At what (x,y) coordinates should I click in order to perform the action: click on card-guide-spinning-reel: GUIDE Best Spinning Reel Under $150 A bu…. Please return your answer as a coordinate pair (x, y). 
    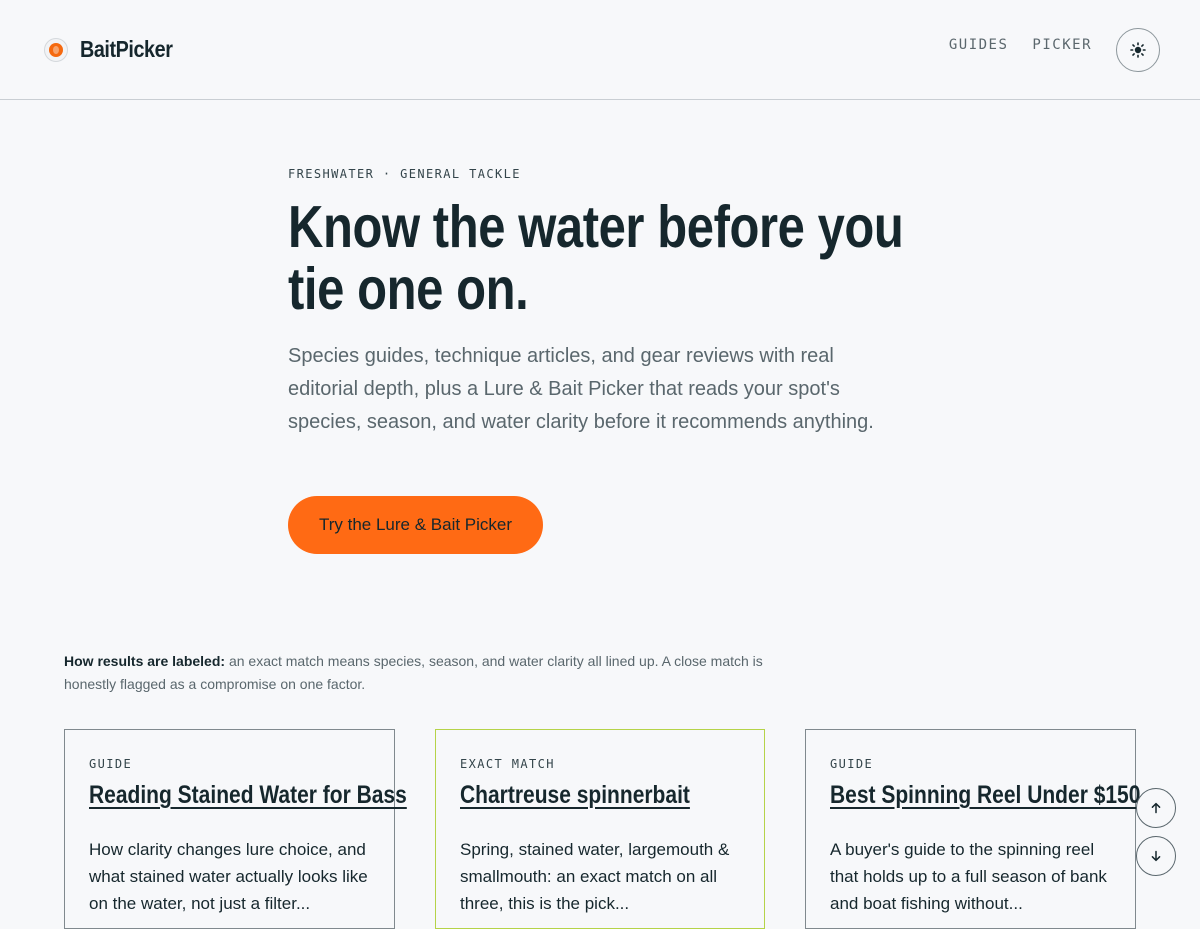
    Looking at the image, I should click on (972, 829).